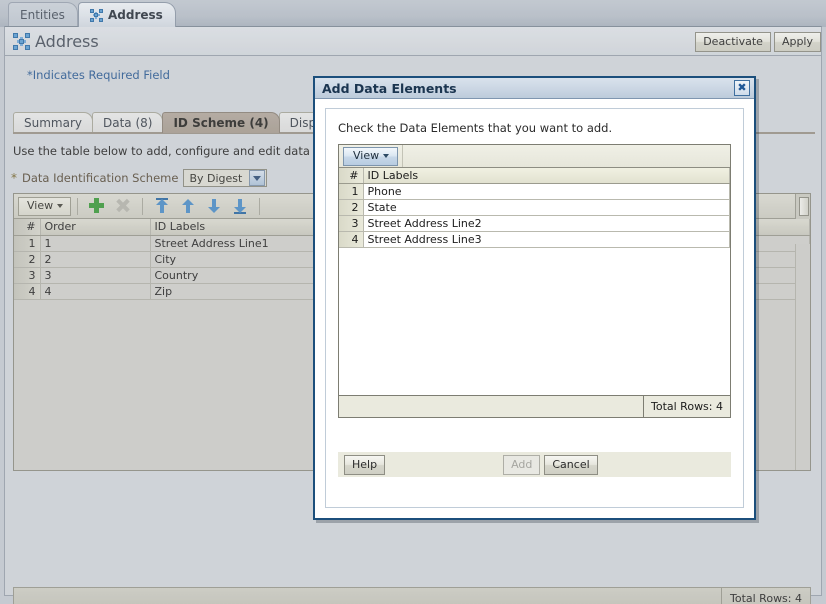  Describe the element at coordinates (95, 291) in the screenshot. I see `cell-order: 4` at that location.